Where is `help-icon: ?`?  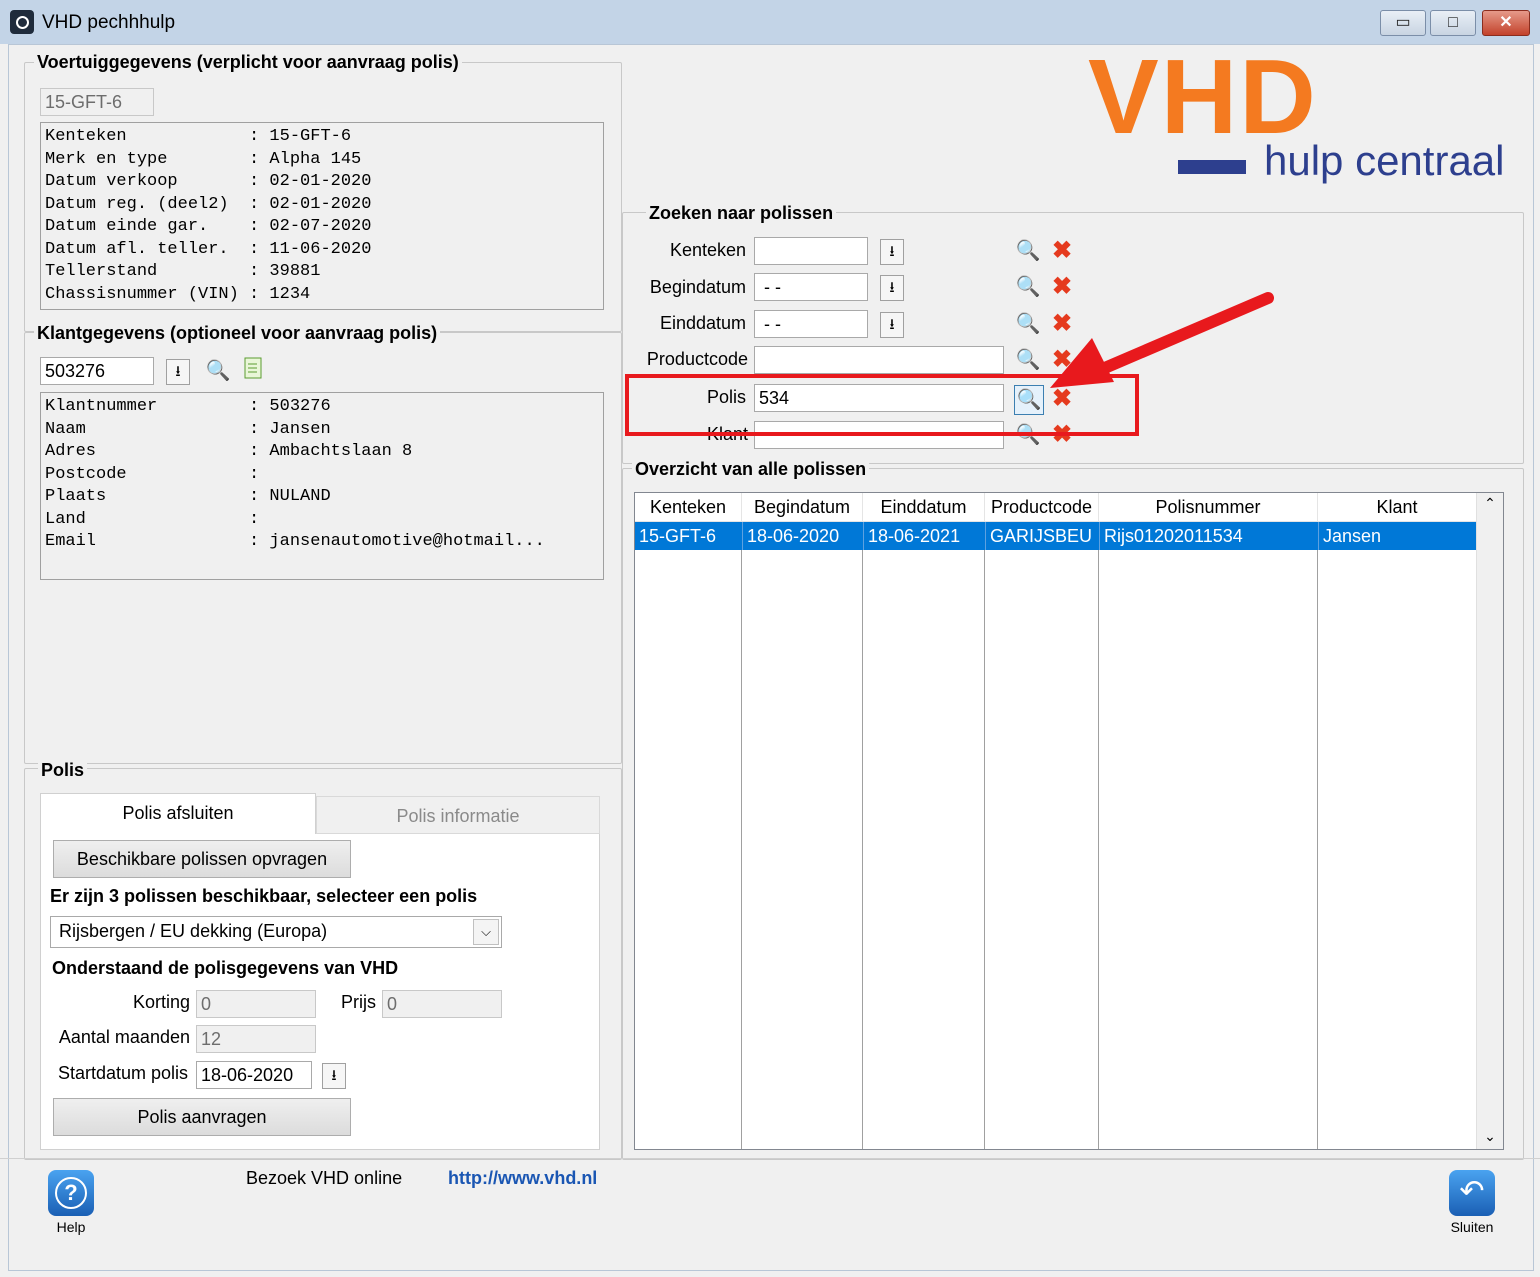 help-icon: ? is located at coordinates (71, 1193).